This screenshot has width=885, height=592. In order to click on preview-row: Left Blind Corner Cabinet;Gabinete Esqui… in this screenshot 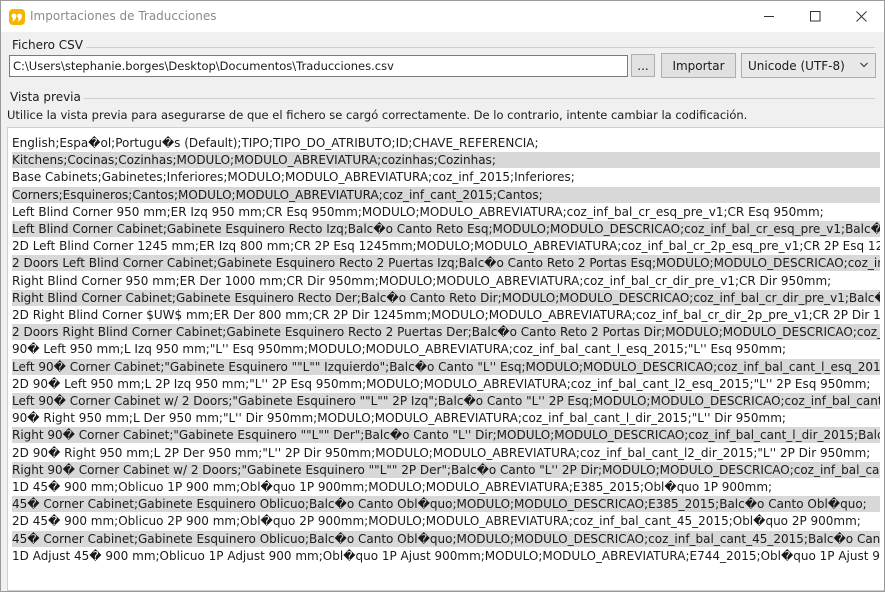, I will do `click(446, 229)`.